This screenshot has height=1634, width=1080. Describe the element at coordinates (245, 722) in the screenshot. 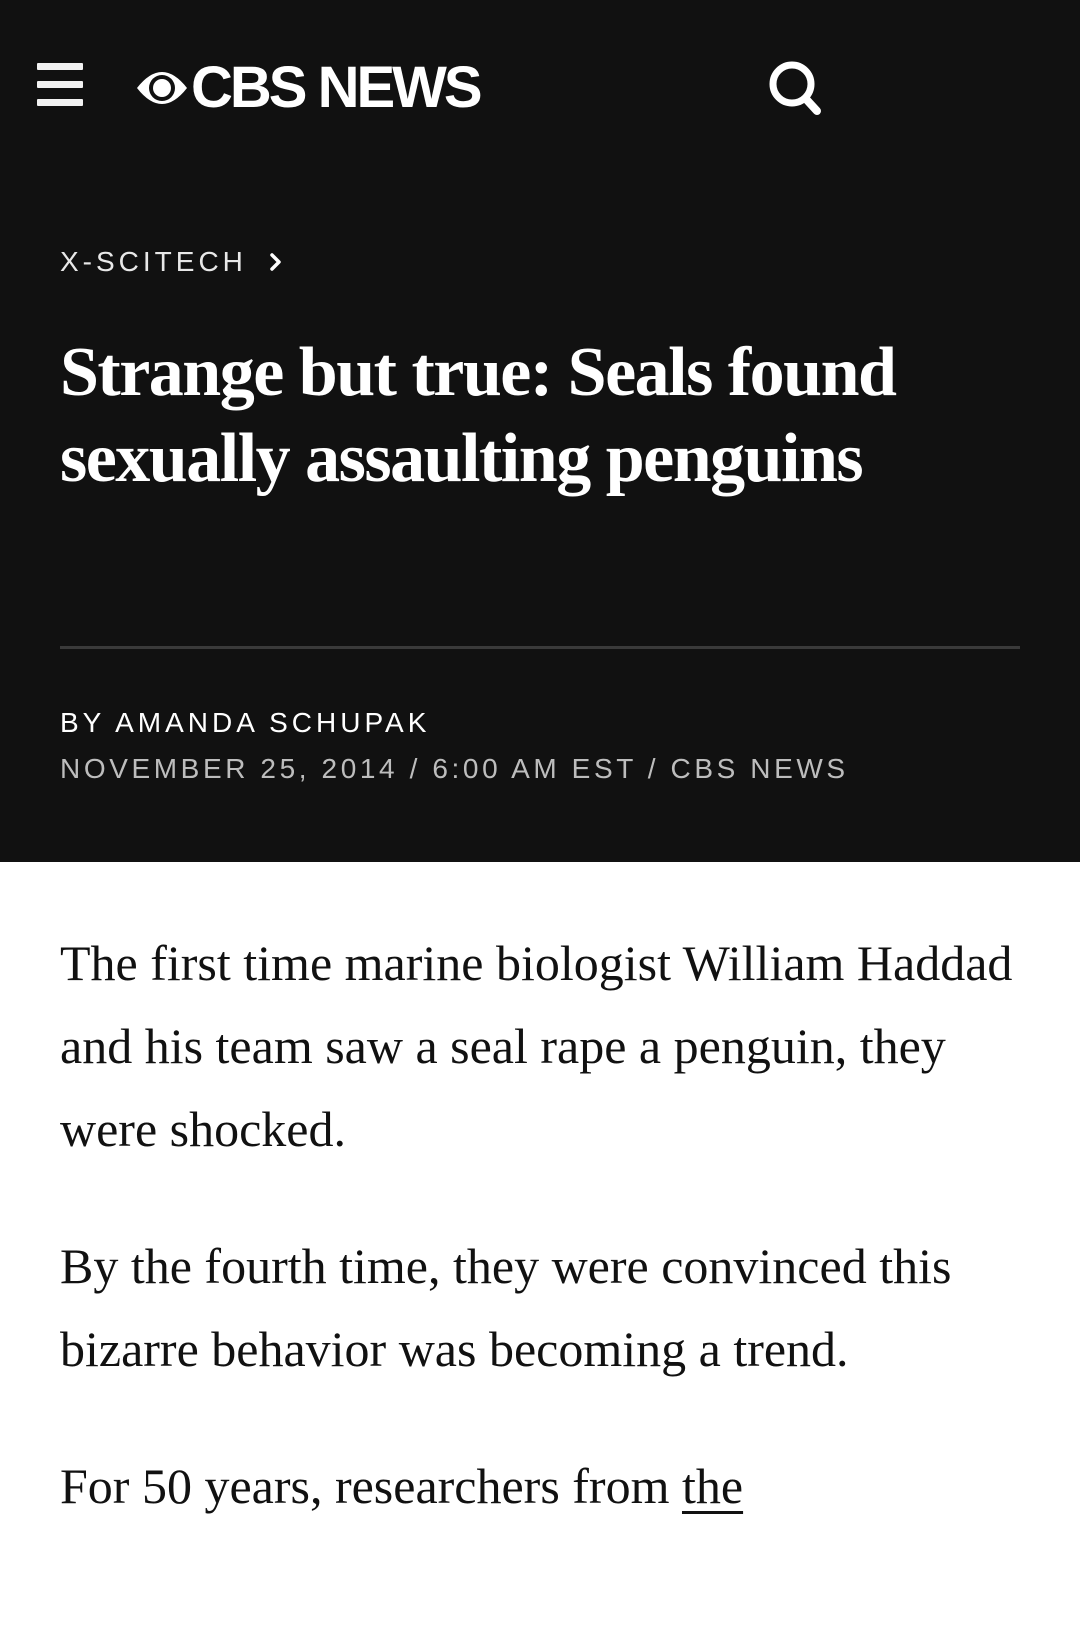

I see `author-byline: BY AMANDA SCHUPAK` at that location.